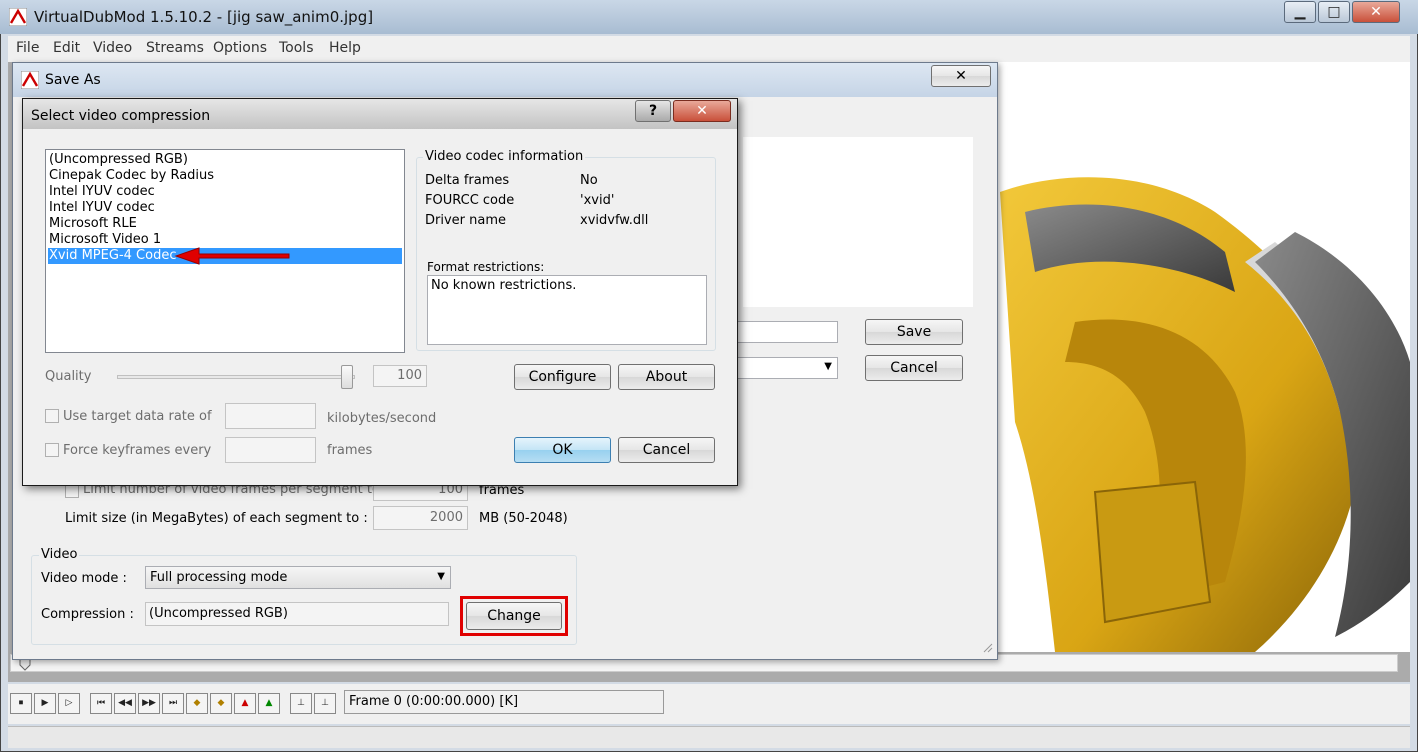 The image size is (1418, 752). What do you see at coordinates (562, 377) in the screenshot?
I see `configure-button: Configure` at bounding box center [562, 377].